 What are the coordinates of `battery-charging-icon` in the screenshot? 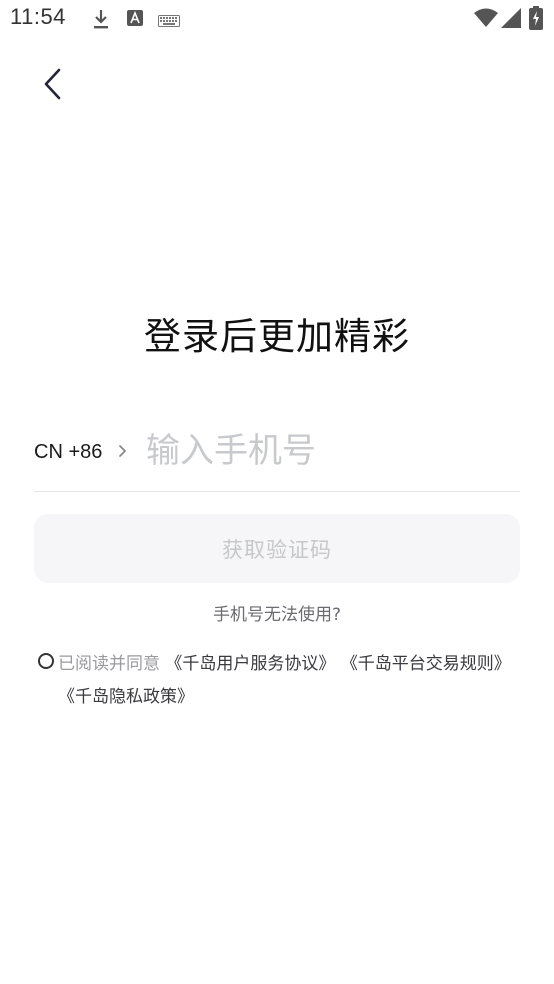 It's located at (536, 20).